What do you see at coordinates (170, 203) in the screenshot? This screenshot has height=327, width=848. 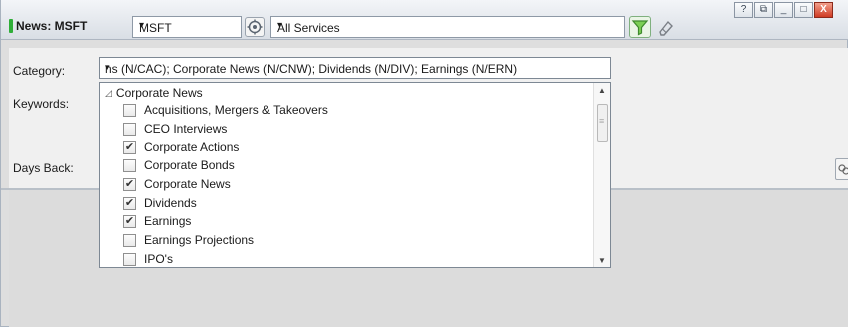 I see `item-label: Dividends` at bounding box center [170, 203].